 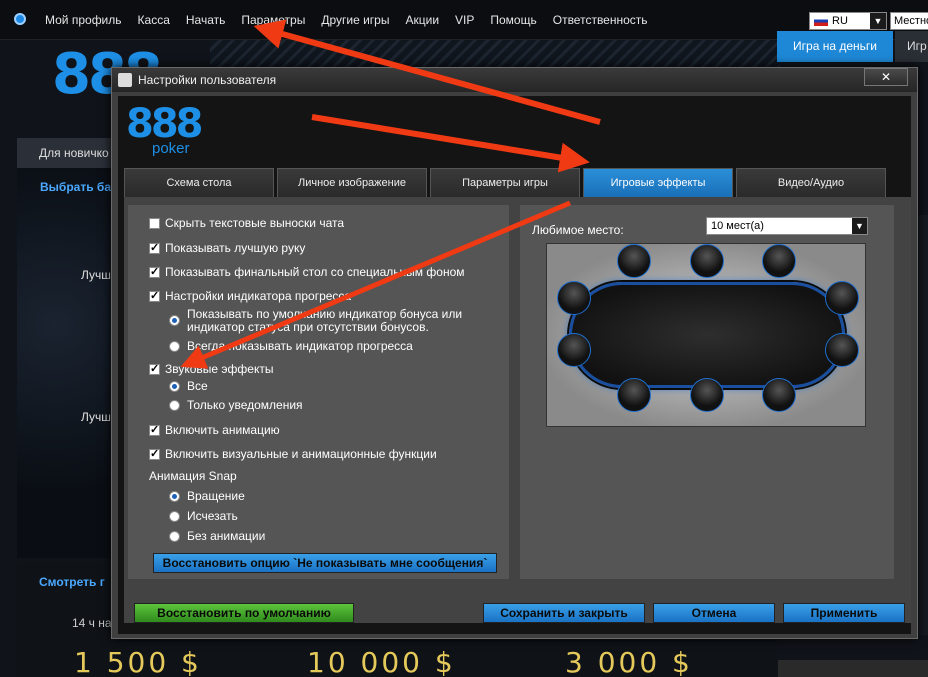 I want to click on favorite-seat-value: 10 мест(а), so click(x=737, y=226).